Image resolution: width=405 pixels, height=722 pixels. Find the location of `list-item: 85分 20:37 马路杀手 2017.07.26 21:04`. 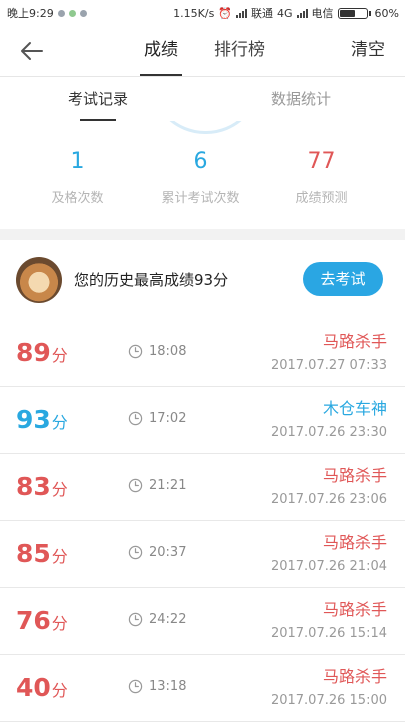

list-item: 85分 20:37 马路杀手 2017.07.26 21:04 is located at coordinates (202, 554).